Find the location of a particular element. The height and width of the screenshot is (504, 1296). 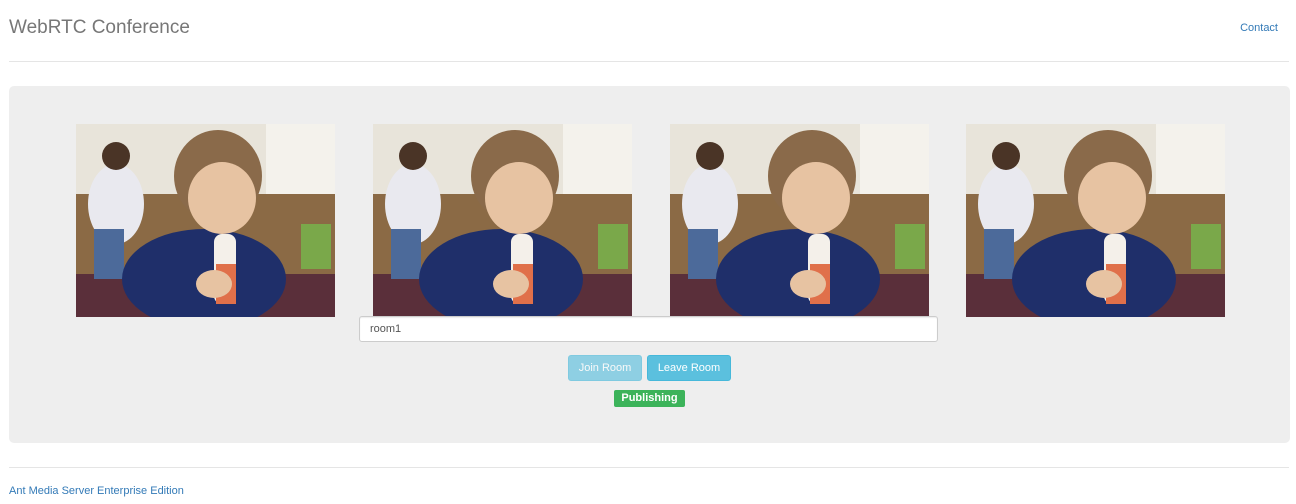

footer-link: Ant Media Server Enterprise Edition is located at coordinates (96, 491).